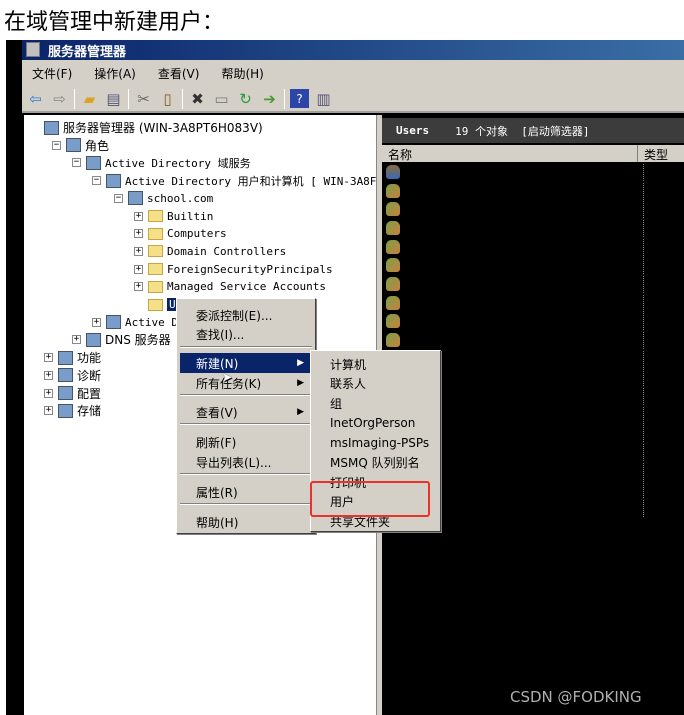  I want to click on context-menu-item: 新建(N) ▶, so click(246, 363).